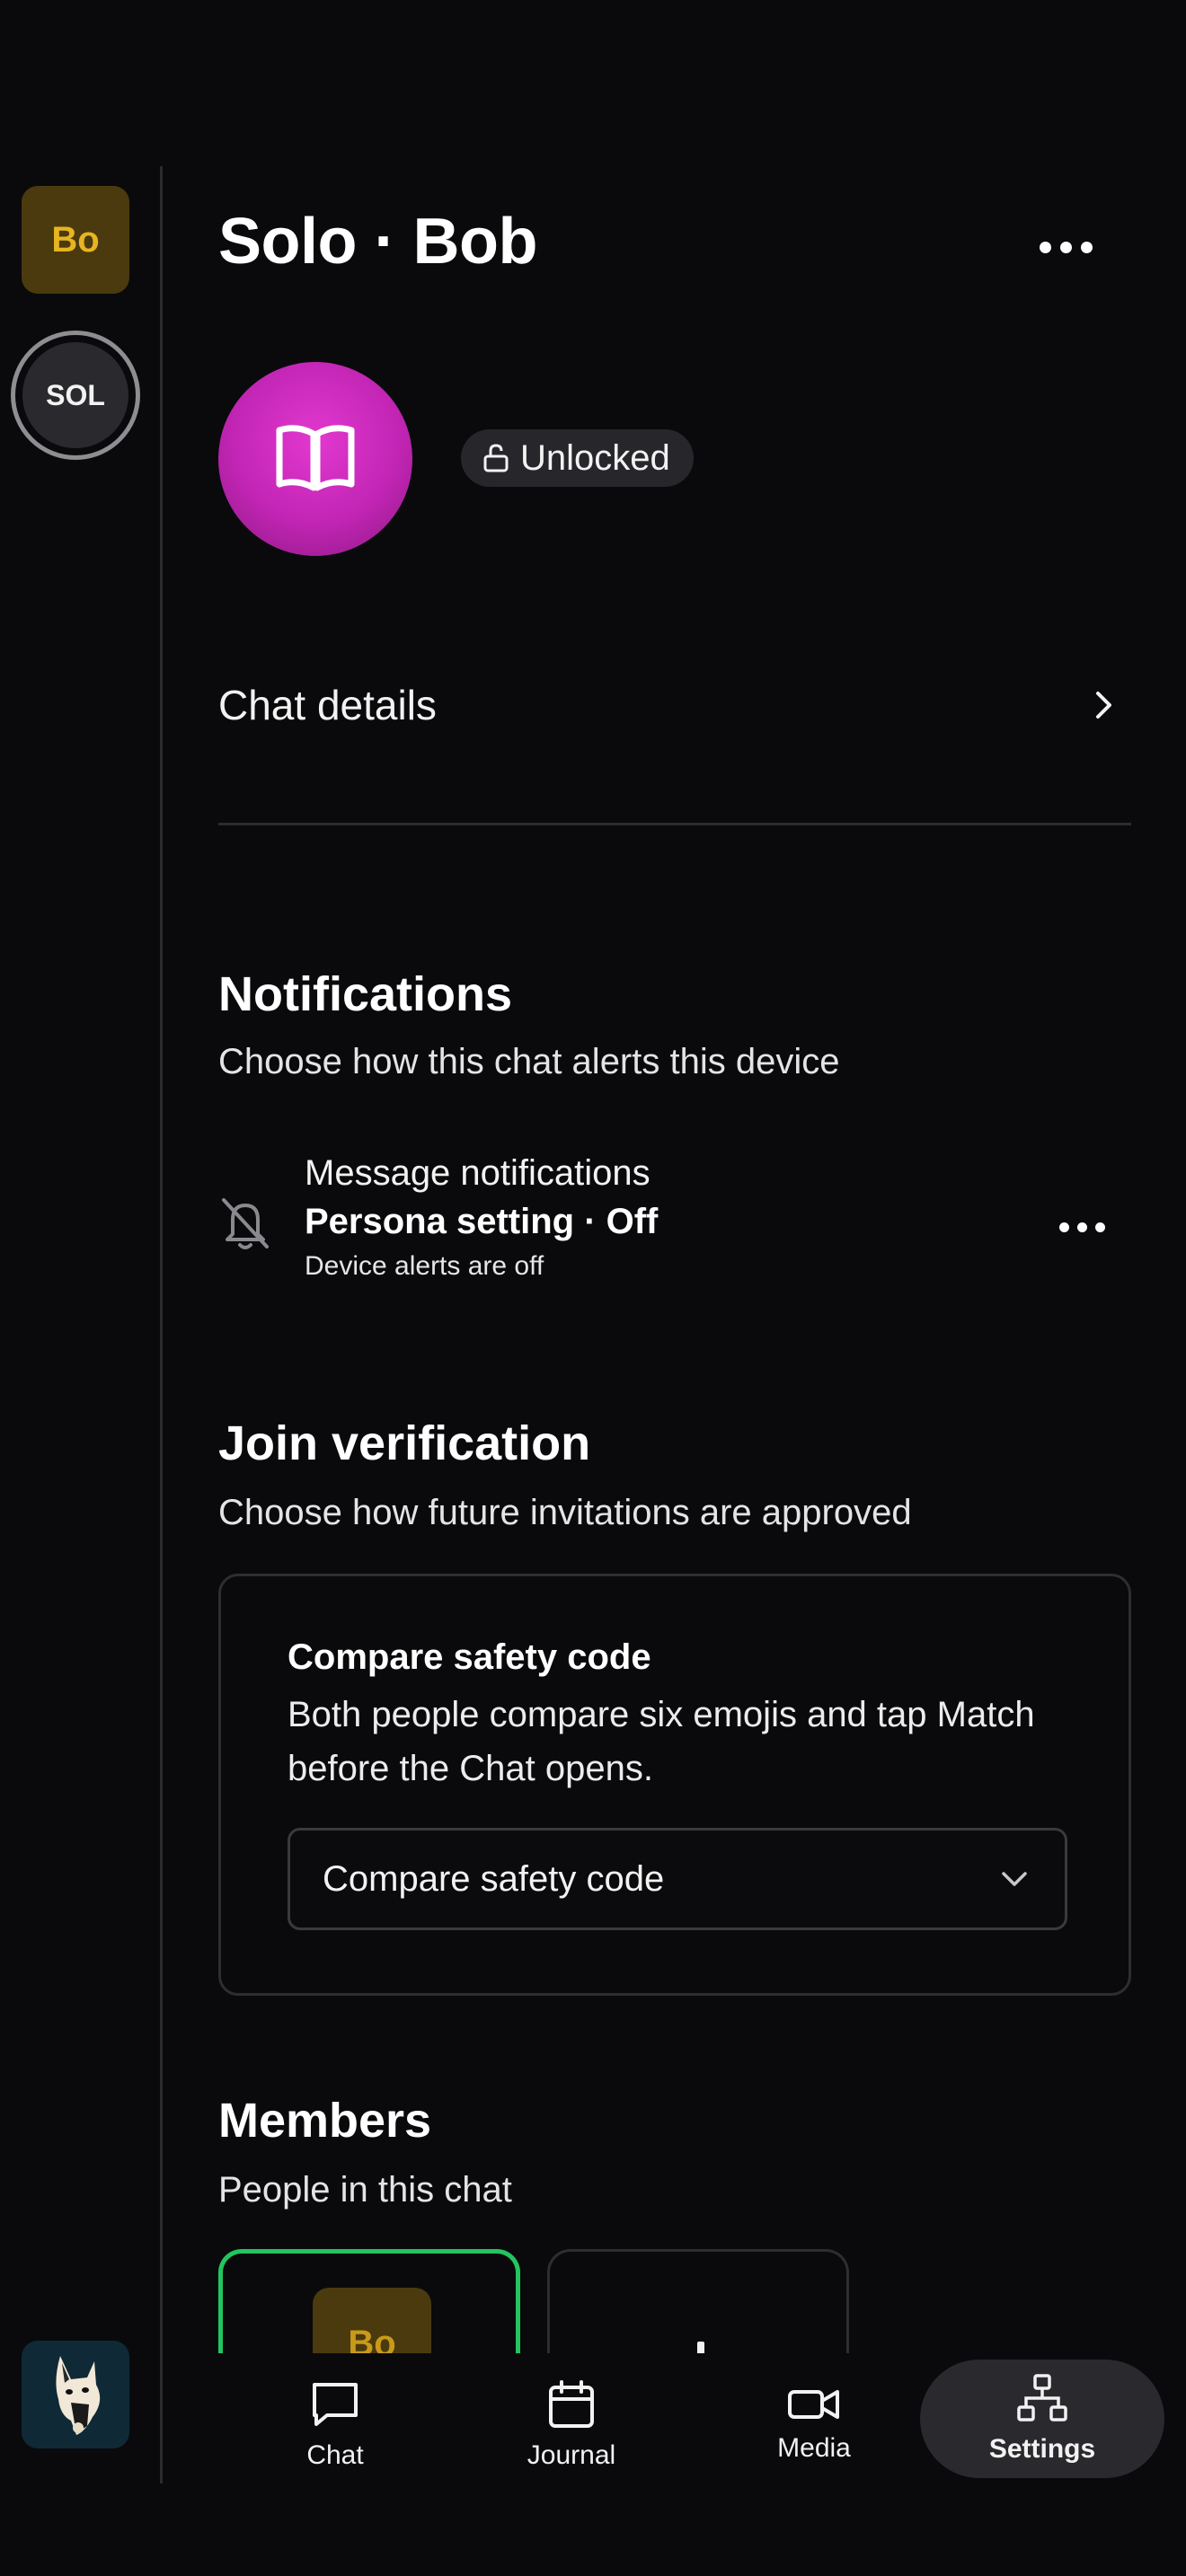 This screenshot has width=1186, height=2576. I want to click on lock-status-badge: Unlocked, so click(577, 458).